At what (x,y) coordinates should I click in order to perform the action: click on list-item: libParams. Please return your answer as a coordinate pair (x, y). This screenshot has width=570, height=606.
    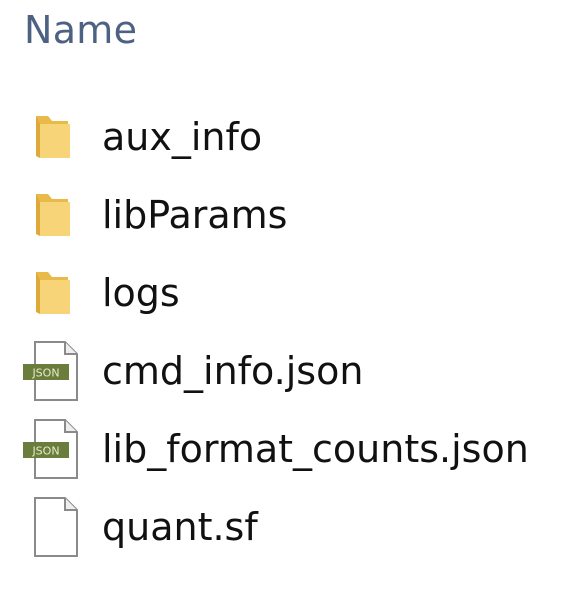
    Looking at the image, I should click on (285, 215).